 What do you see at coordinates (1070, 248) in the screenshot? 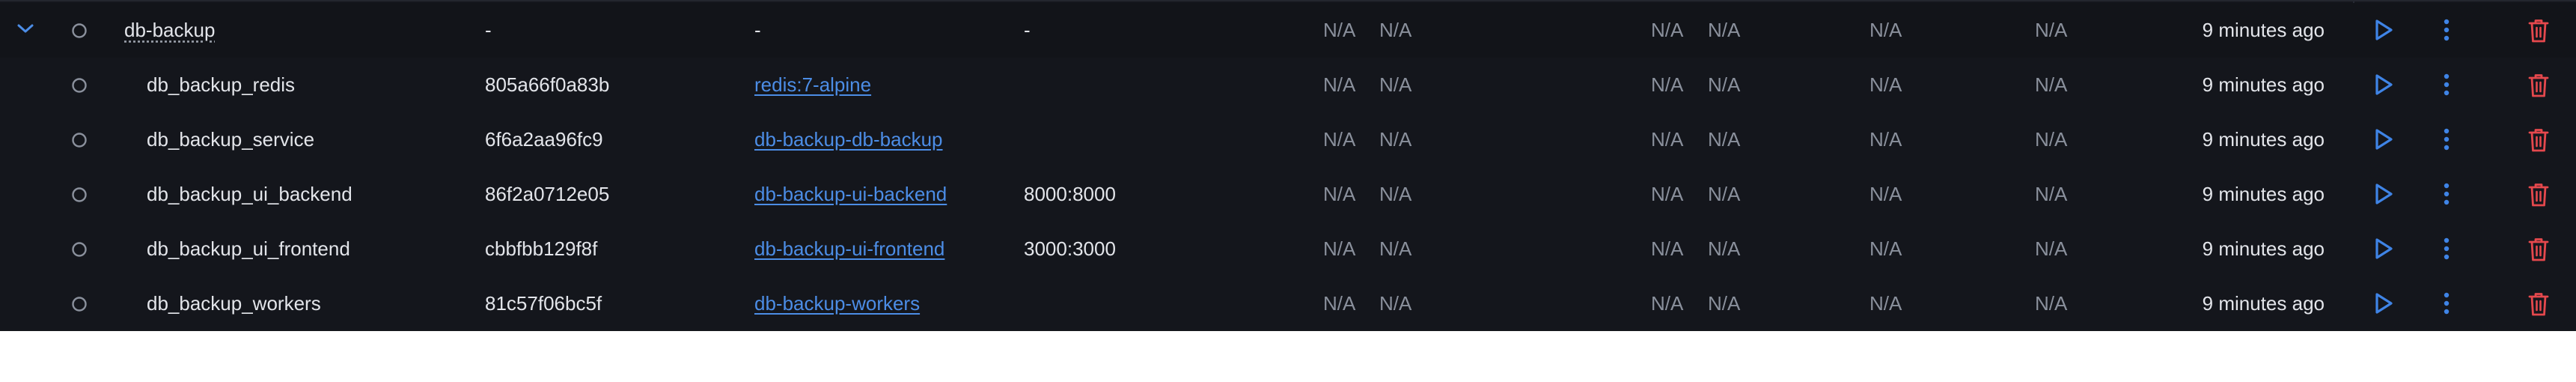
I see `port-mapping: 3000:3000` at bounding box center [1070, 248].